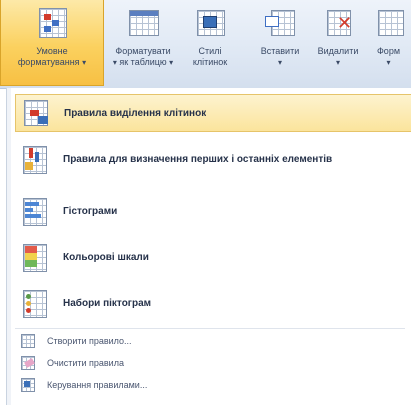 The height and width of the screenshot is (405, 411). I want to click on menu-item-label: Правила виділення клітинок, so click(135, 113).